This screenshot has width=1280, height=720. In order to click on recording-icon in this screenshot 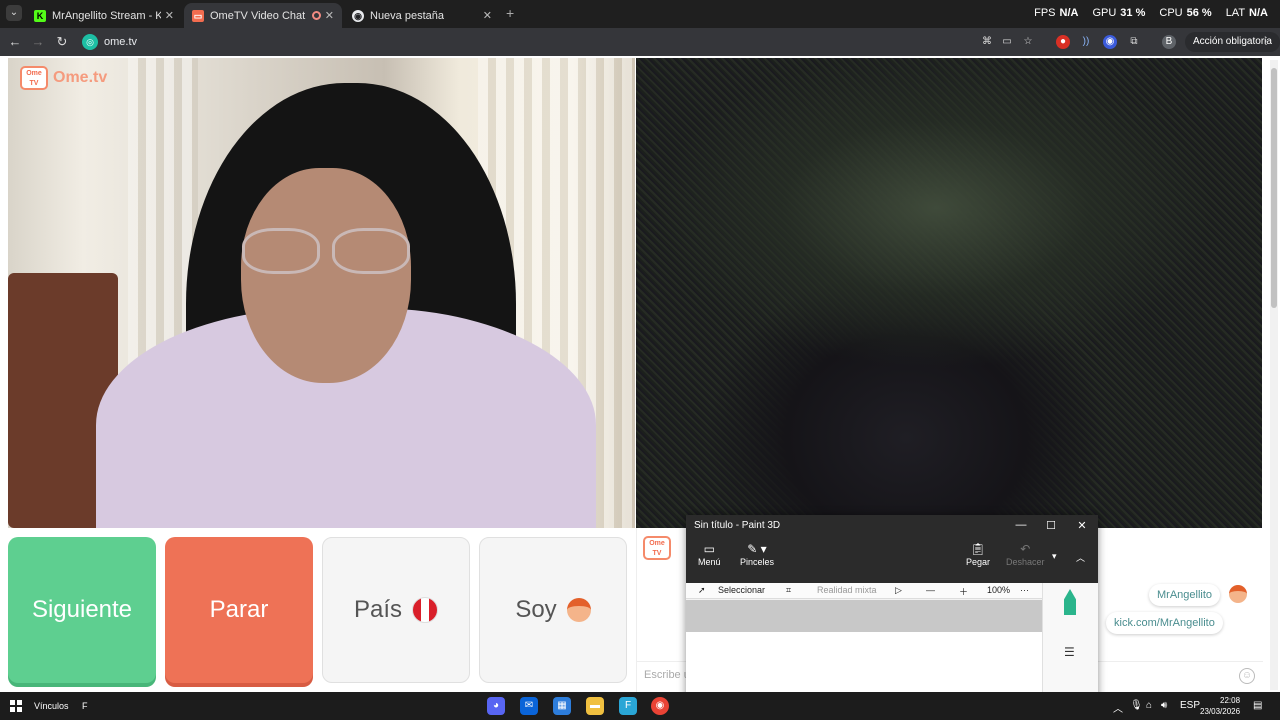, I will do `click(316, 15)`.